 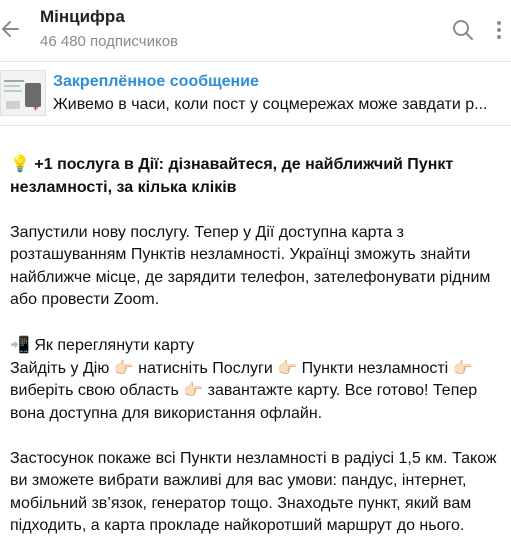 I want to click on chat-header: Мінцифра 46 480 подписчиков, so click(x=255, y=30).